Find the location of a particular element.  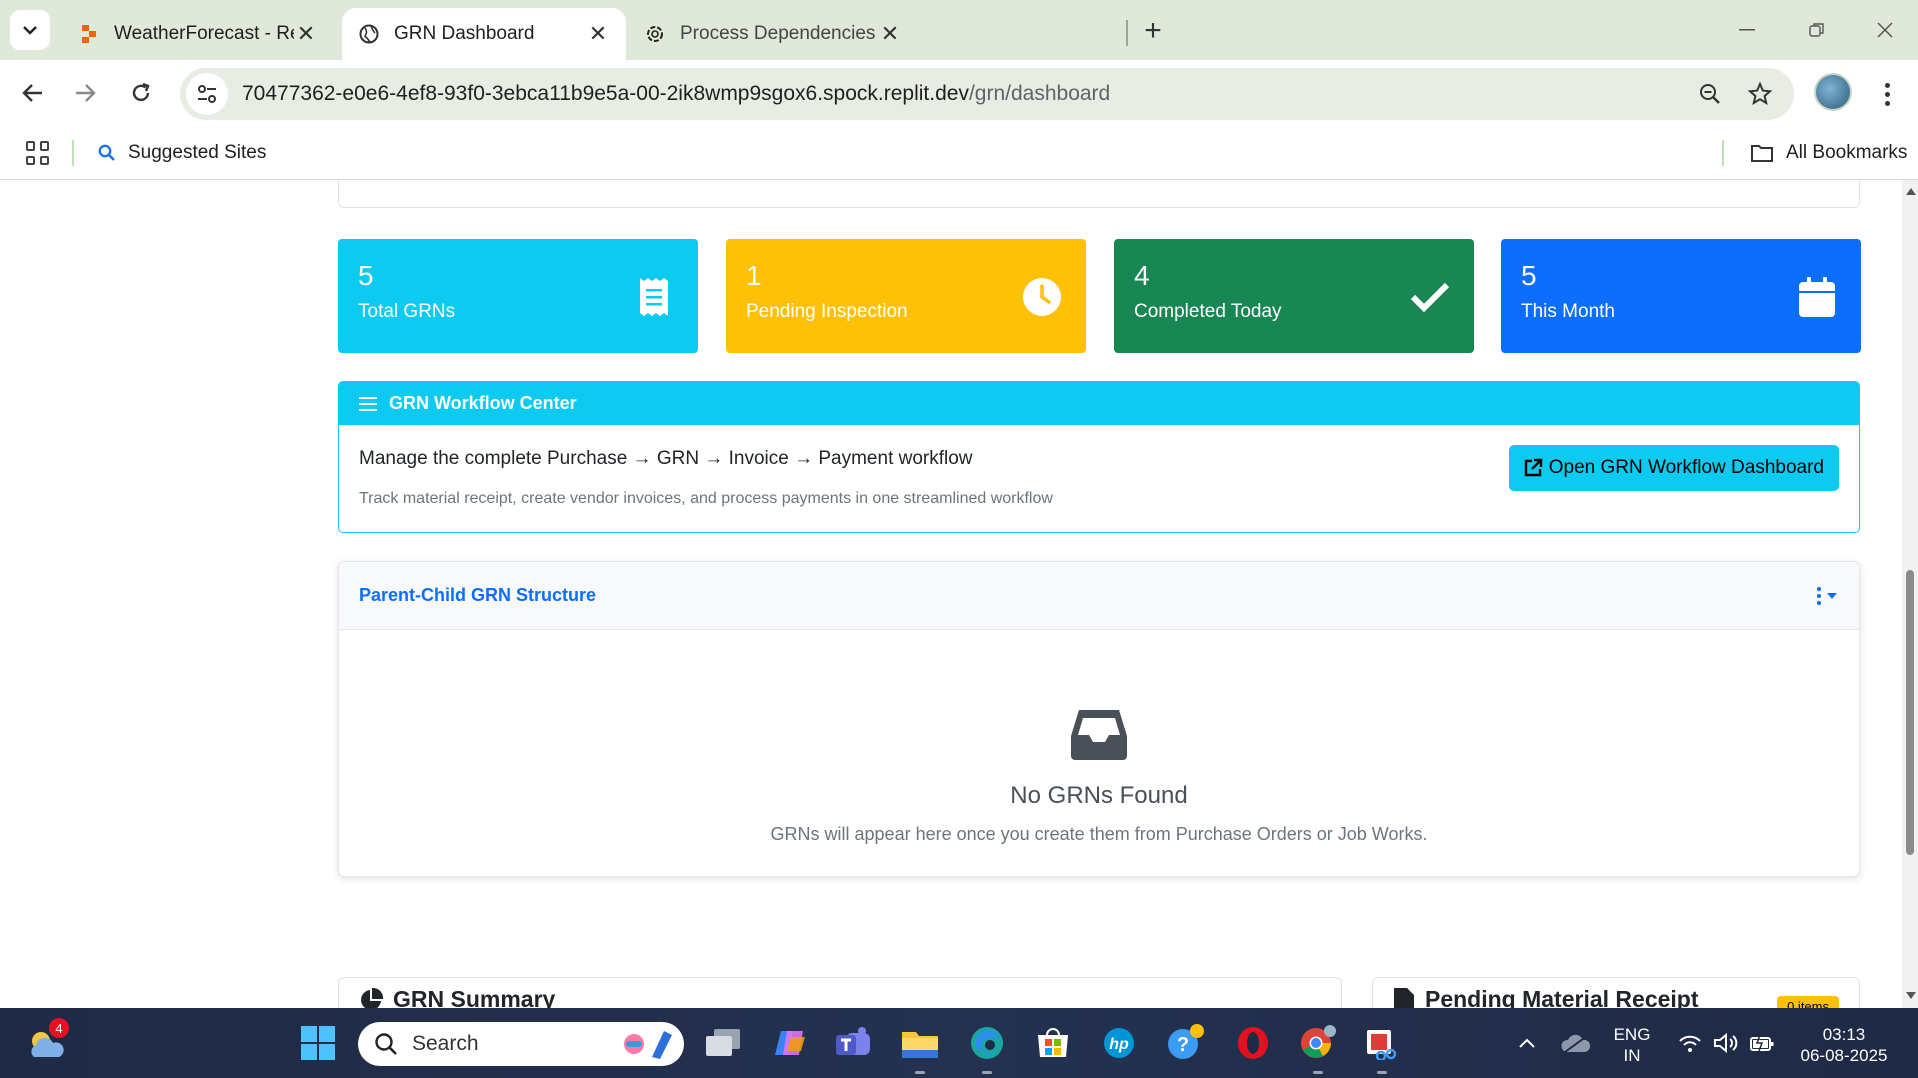

pie-chart-icon is located at coordinates (372, 997).